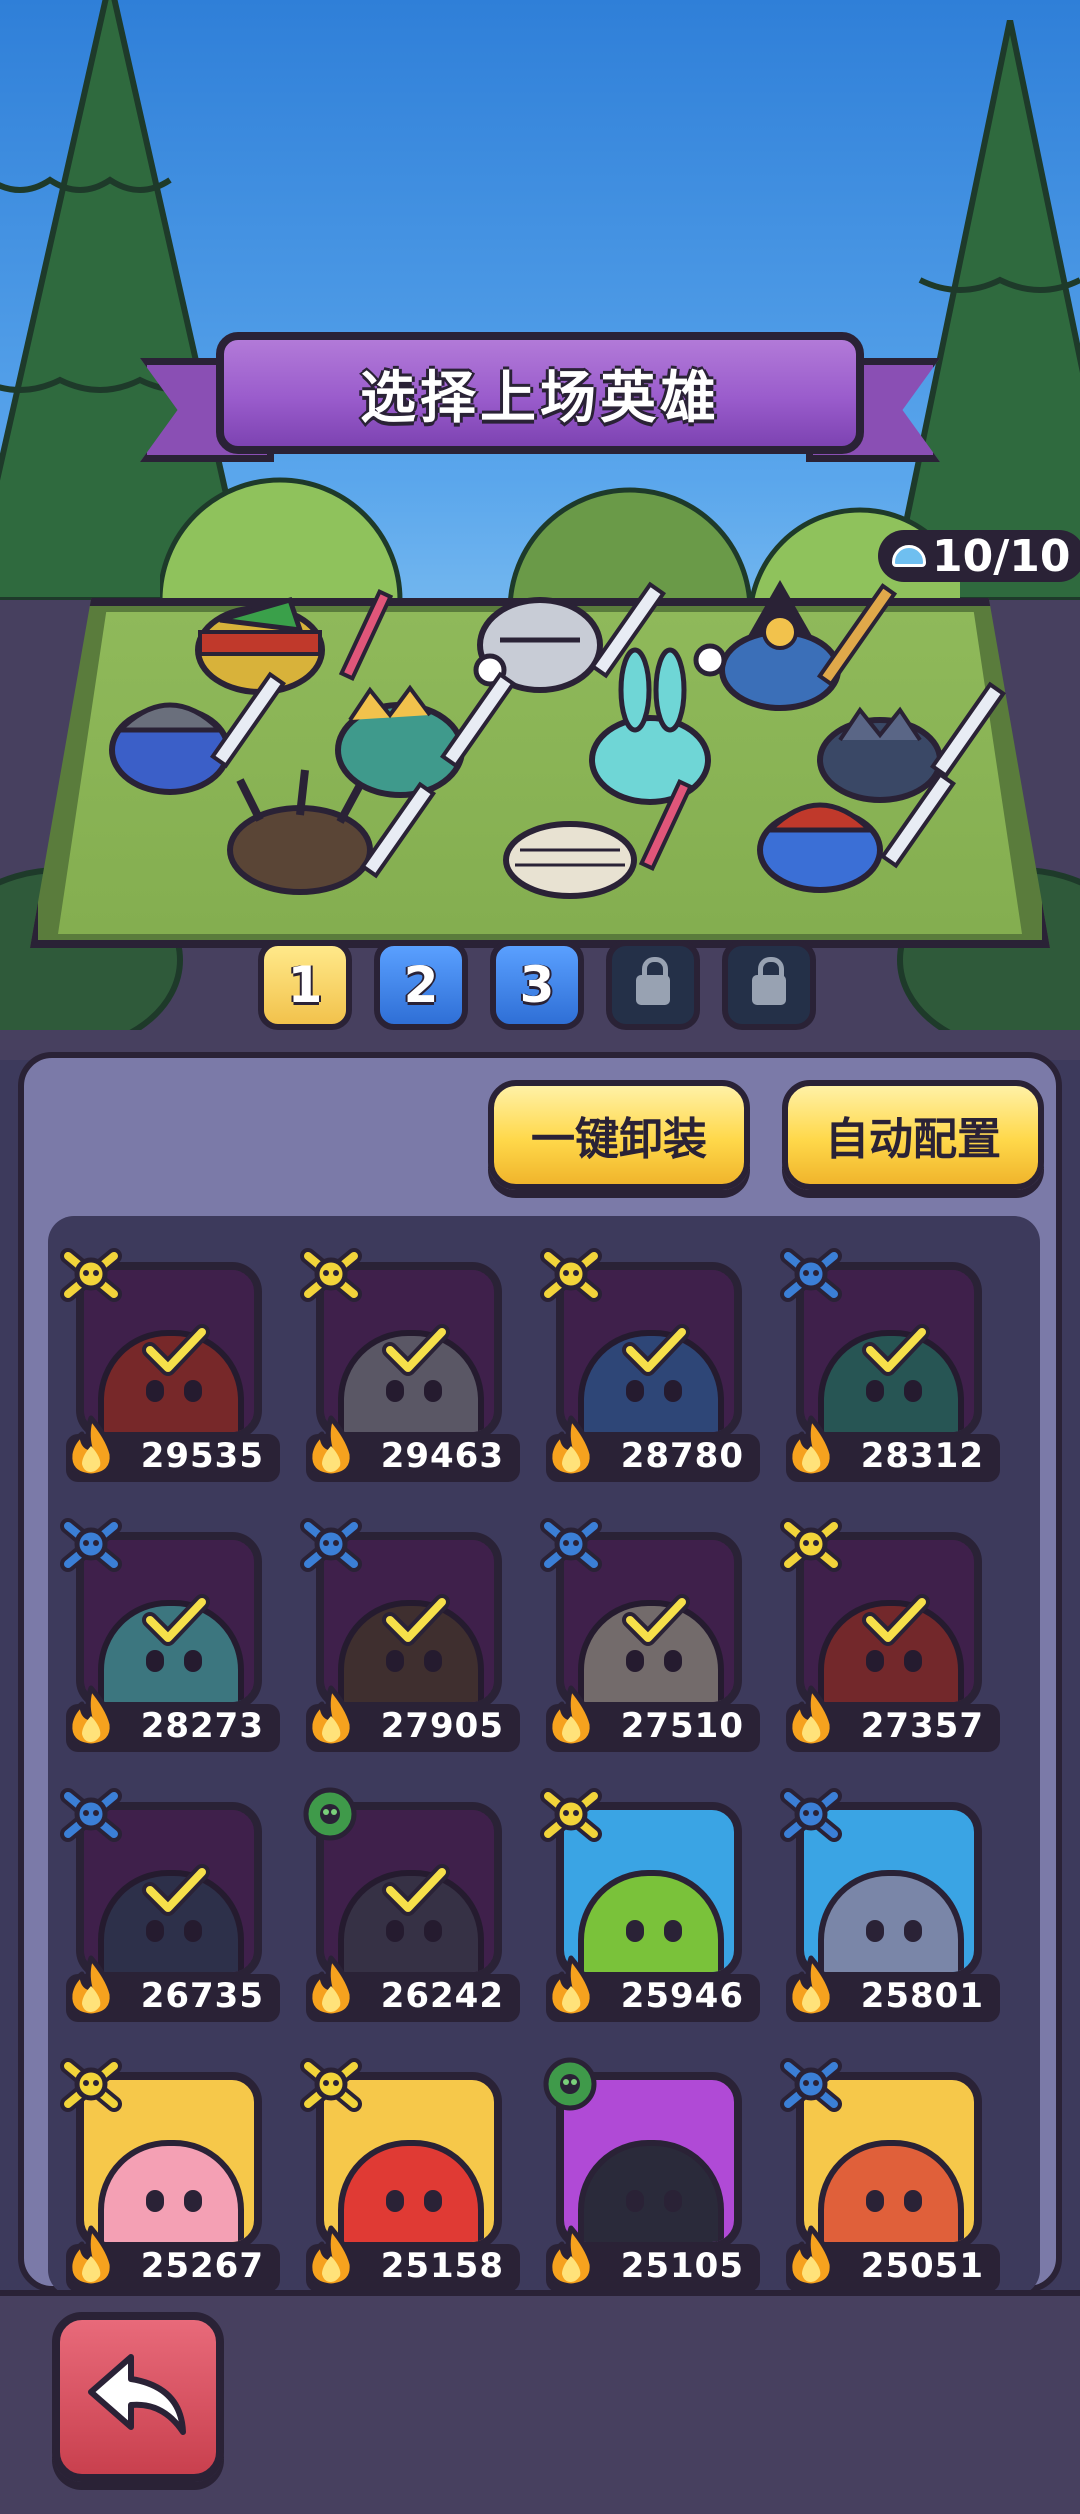 The width and height of the screenshot is (1080, 2514). I want to click on hero-card: 26735, so click(171, 1914).